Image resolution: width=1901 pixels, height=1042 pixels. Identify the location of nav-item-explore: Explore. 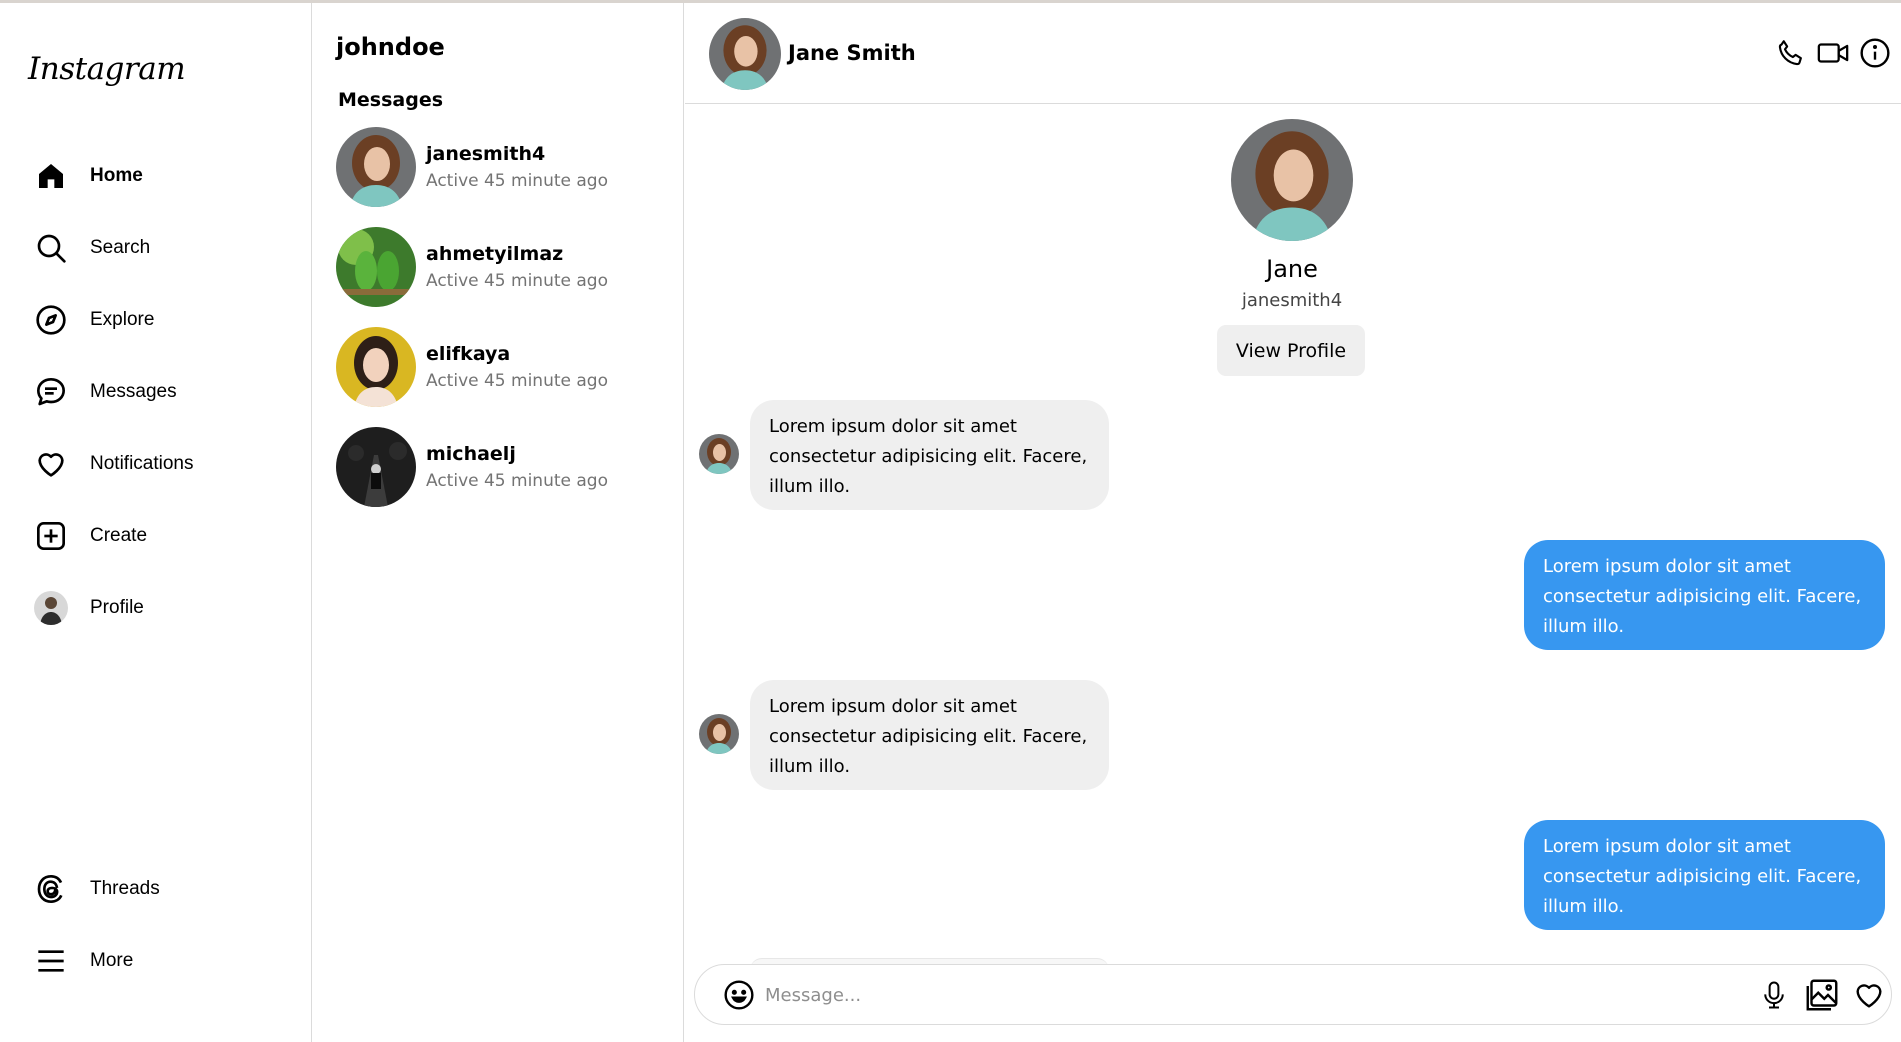
(164, 320).